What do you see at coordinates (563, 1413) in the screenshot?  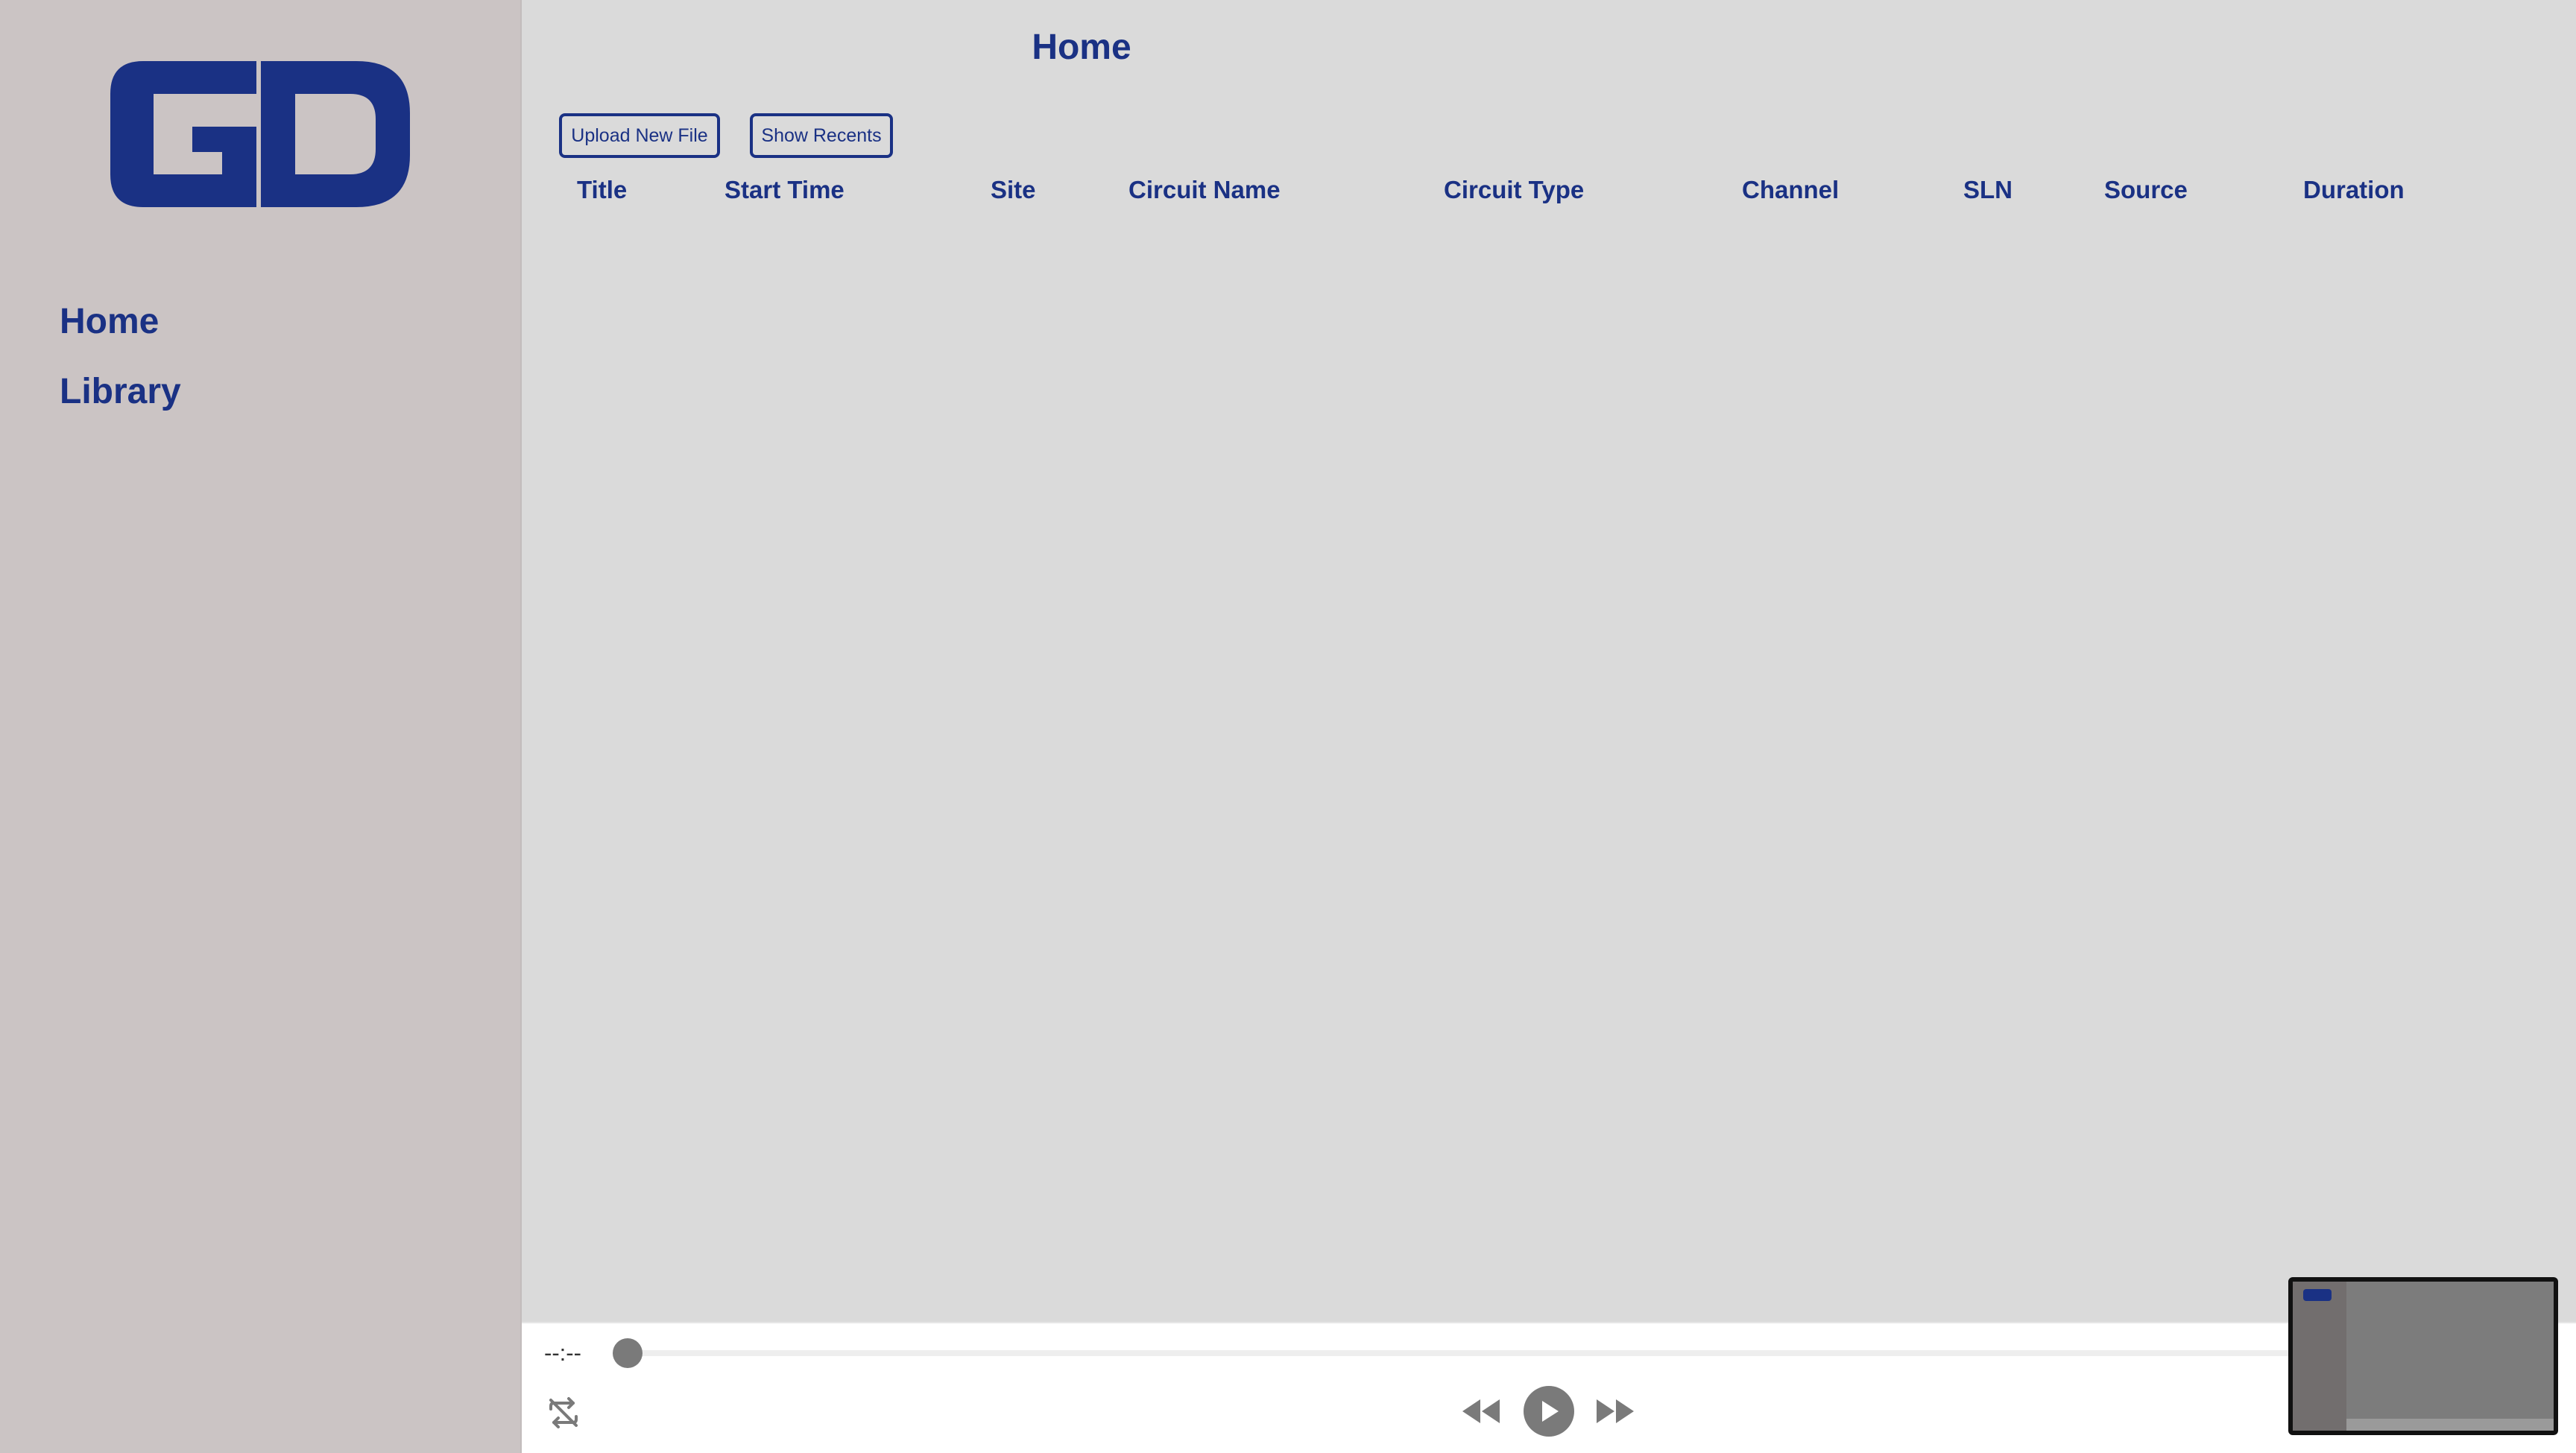 I see `repeat-off-icon` at bounding box center [563, 1413].